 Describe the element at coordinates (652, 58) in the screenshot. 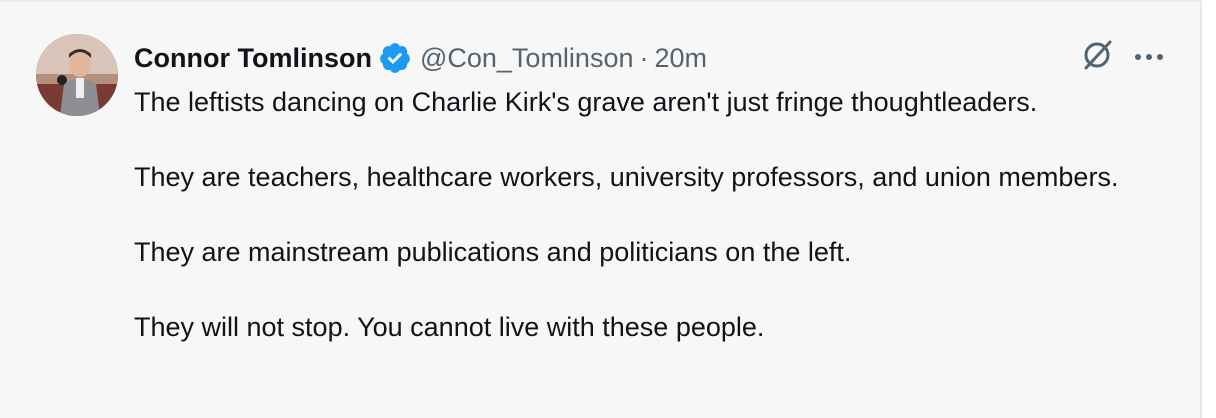

I see `tweet-header: Connor Tomlinson @Con_Tomlinson · 20m` at that location.